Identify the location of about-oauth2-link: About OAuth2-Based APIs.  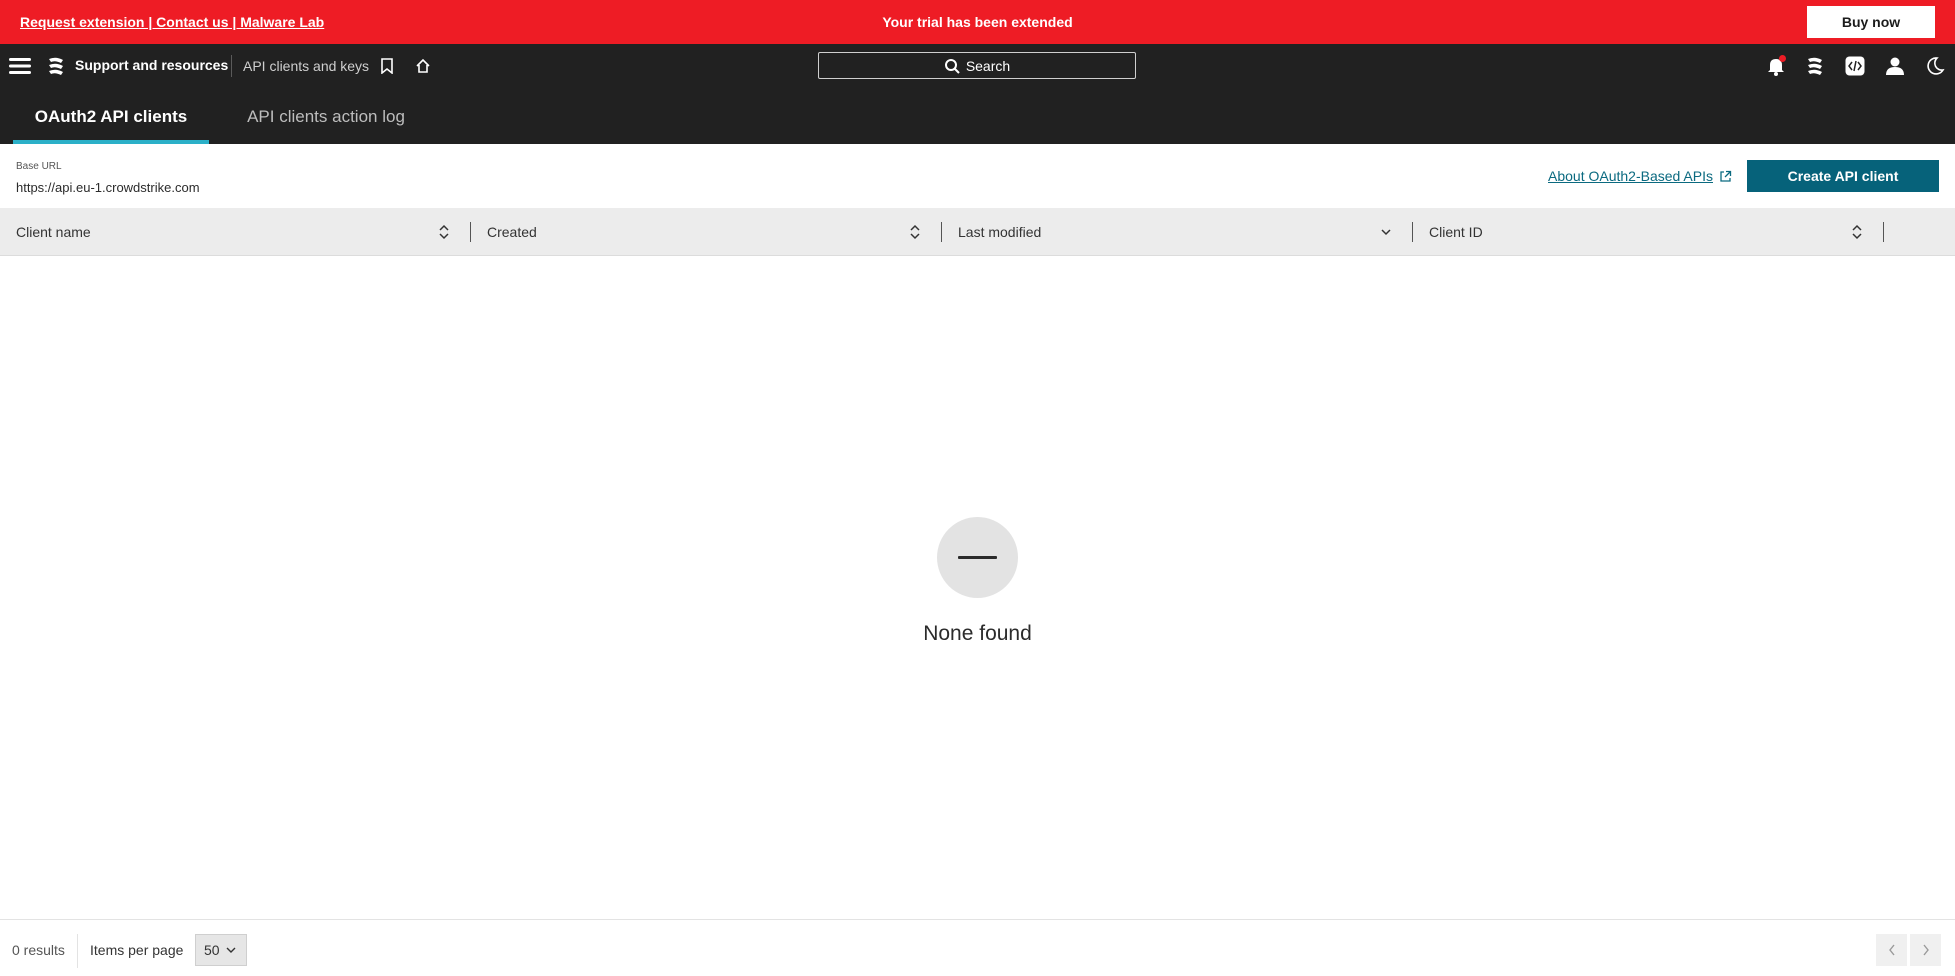
(1640, 176).